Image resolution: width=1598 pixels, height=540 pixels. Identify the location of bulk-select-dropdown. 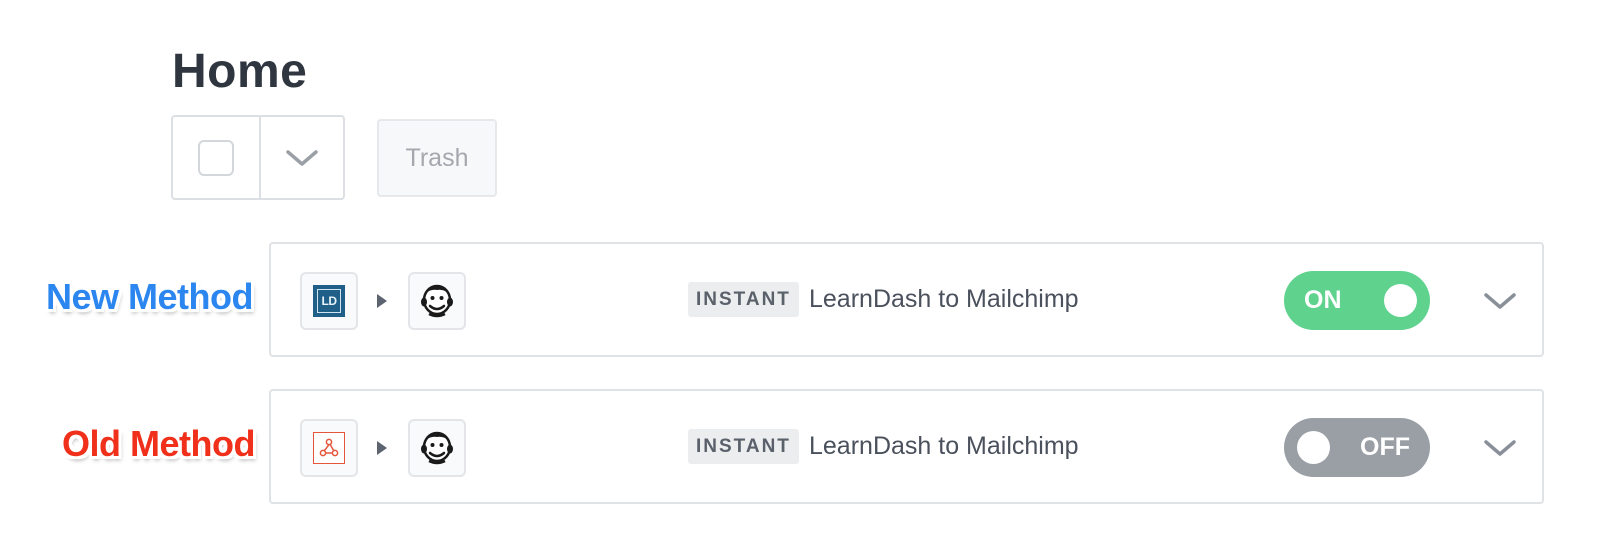
(302, 157).